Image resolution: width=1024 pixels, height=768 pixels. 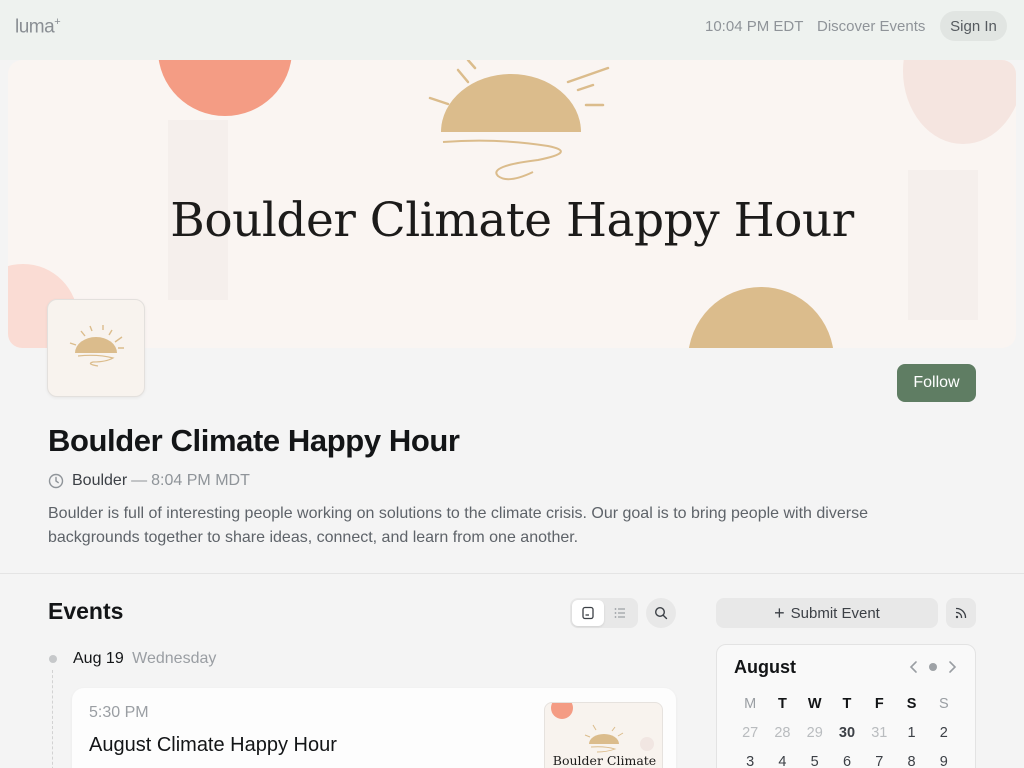 I want to click on banner-coral-circle, so click(x=225, y=88).